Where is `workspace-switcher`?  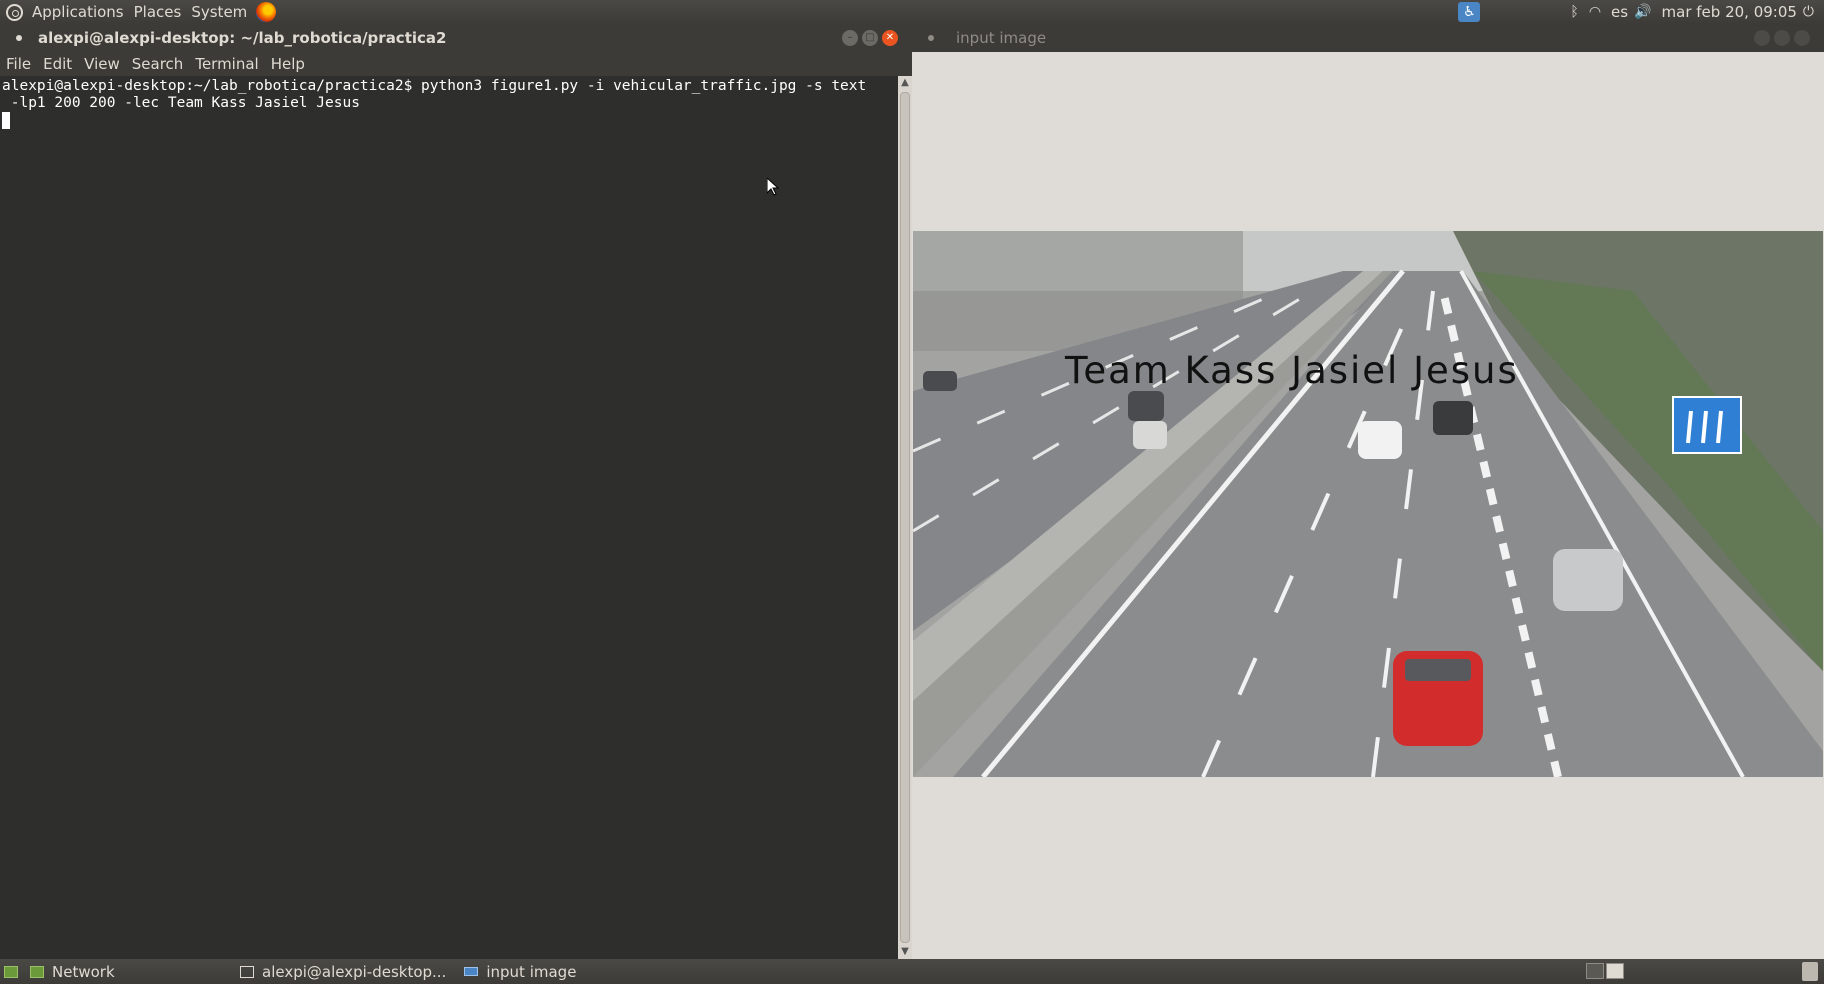 workspace-switcher is located at coordinates (1605, 971).